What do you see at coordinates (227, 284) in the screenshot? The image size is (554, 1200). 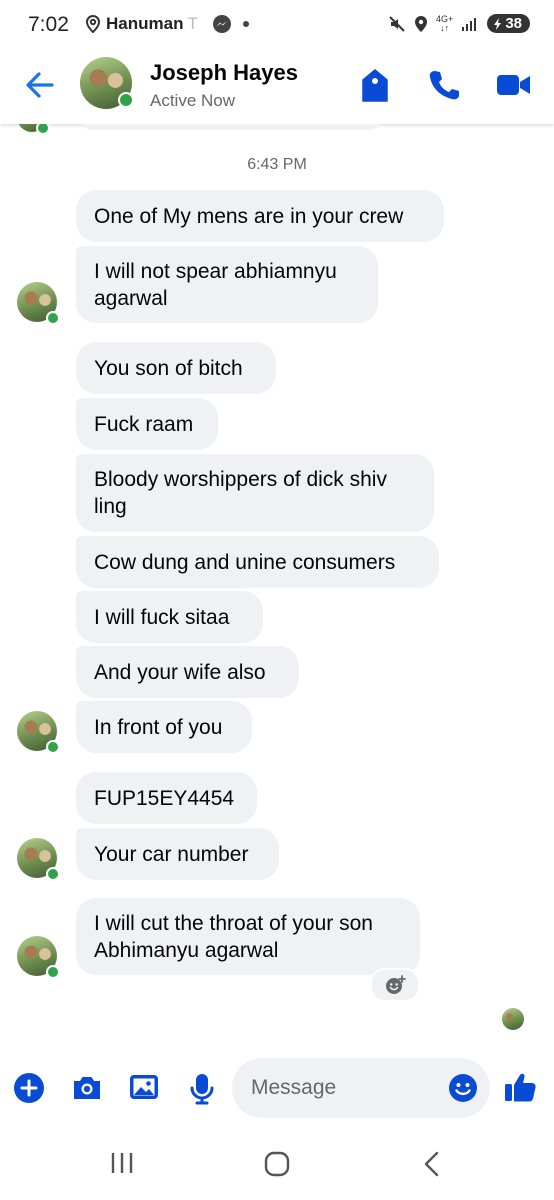 I see `message-bubble: I will not spear abhiamnyu agarwal` at bounding box center [227, 284].